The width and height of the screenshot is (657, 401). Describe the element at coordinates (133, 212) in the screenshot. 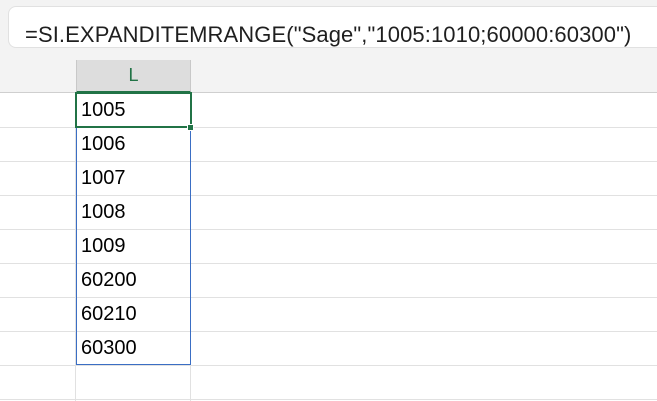

I see `cell-l-4: 1008` at that location.